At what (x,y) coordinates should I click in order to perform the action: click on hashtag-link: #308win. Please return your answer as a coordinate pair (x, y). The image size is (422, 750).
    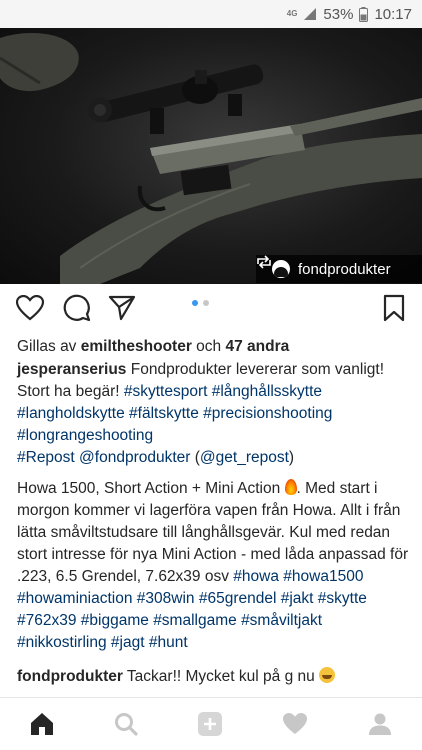
    Looking at the image, I should click on (166, 598).